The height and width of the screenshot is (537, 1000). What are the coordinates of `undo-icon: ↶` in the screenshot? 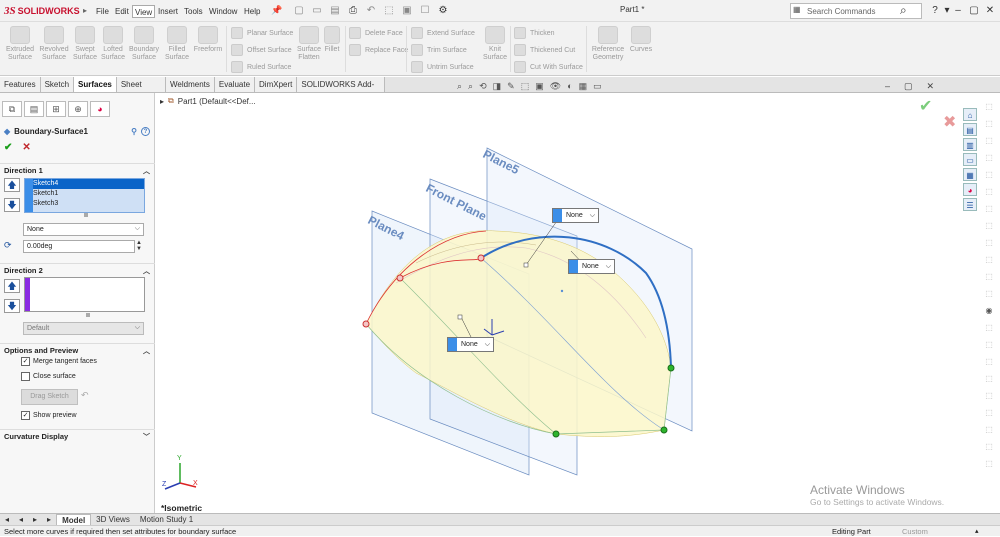 It's located at (371, 11).